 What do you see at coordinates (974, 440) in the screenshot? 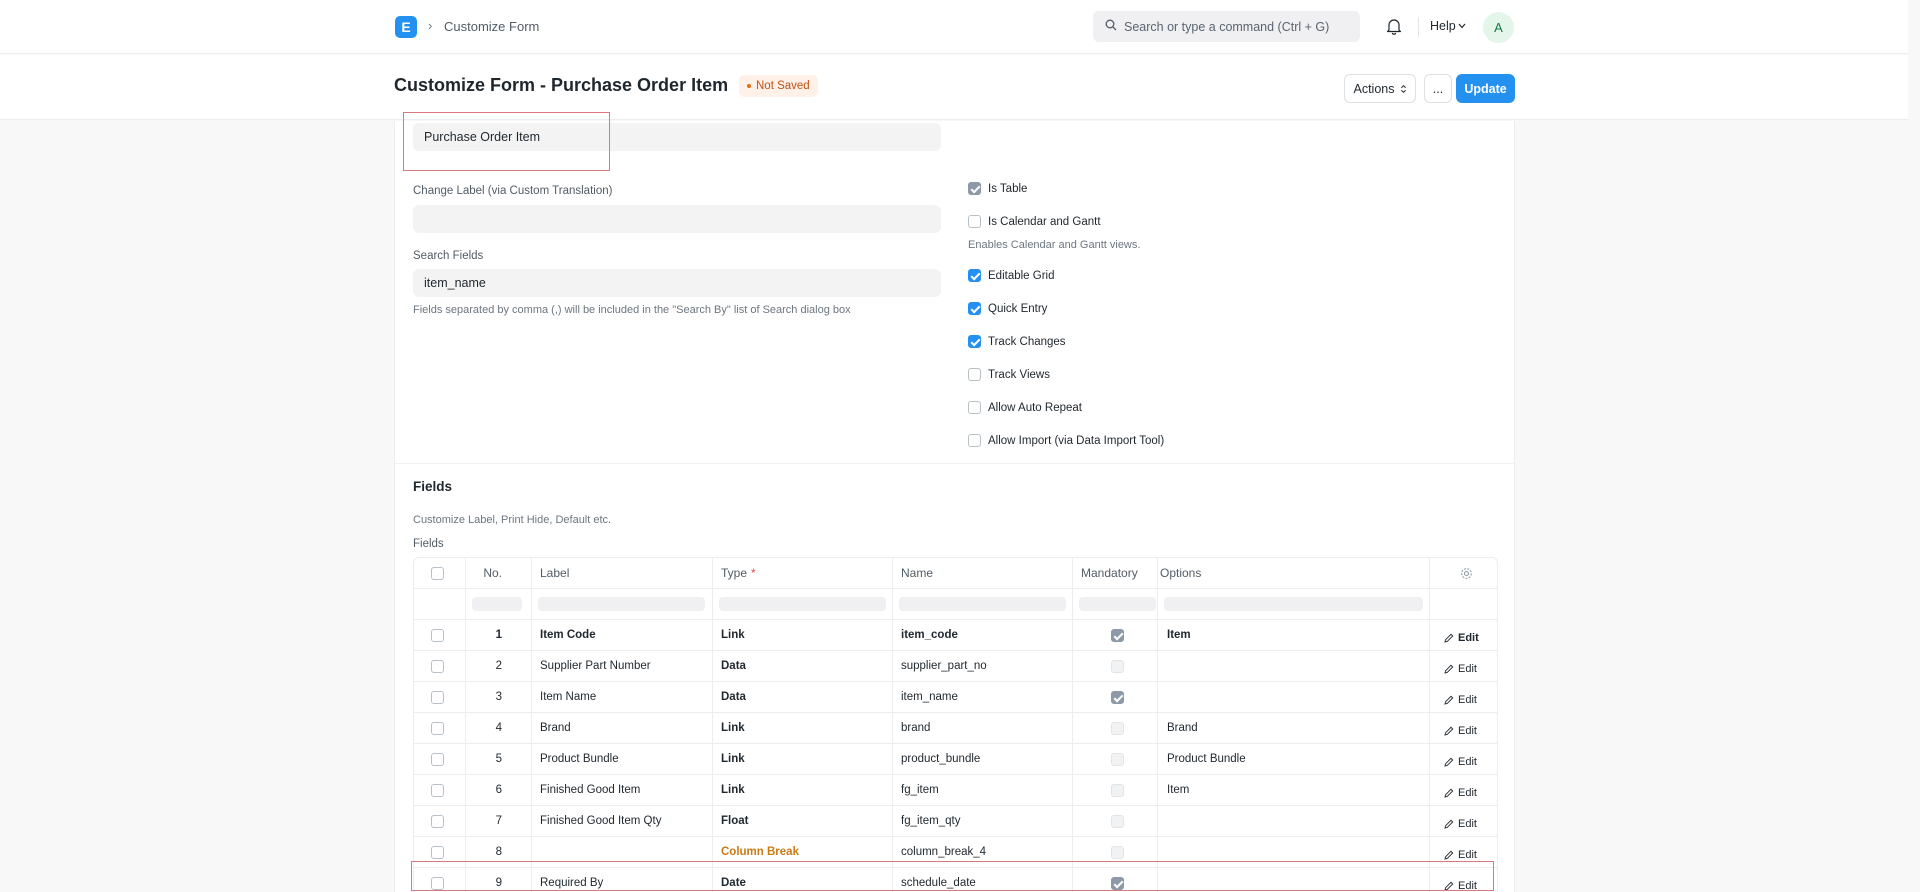
I see `allow-import-checkbox` at bounding box center [974, 440].